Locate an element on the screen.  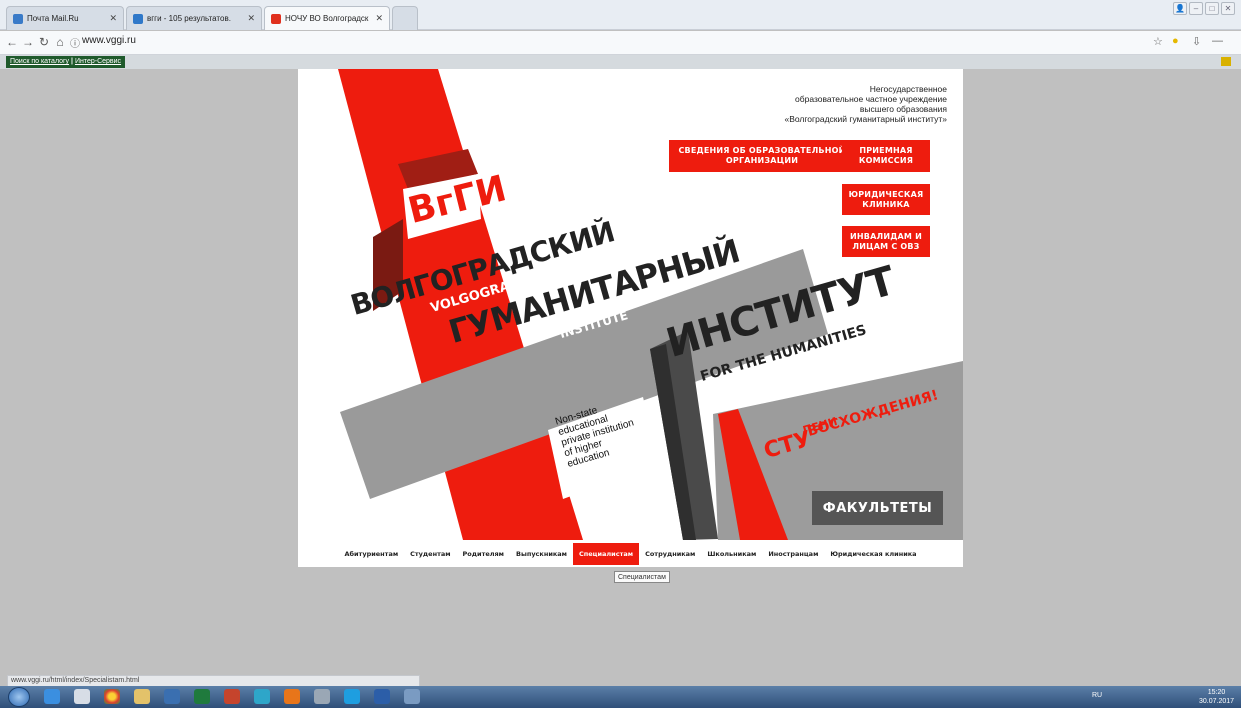
ie-icon is located at coordinates (52, 696).